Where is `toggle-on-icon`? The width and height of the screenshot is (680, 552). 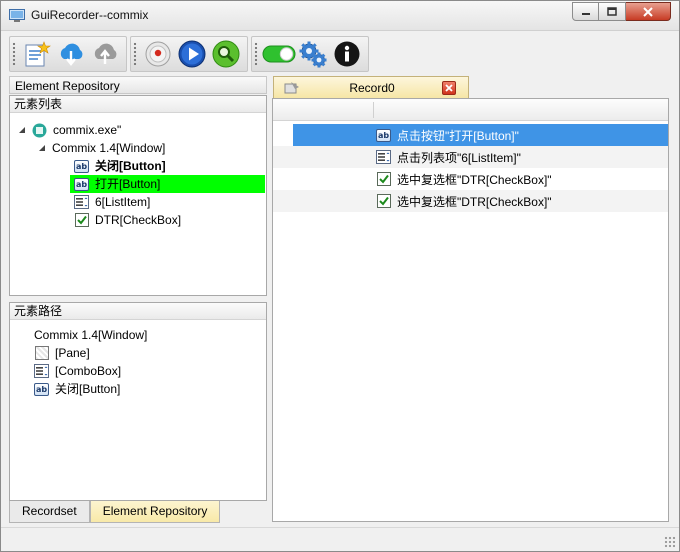
toggle-on-icon is located at coordinates (279, 54).